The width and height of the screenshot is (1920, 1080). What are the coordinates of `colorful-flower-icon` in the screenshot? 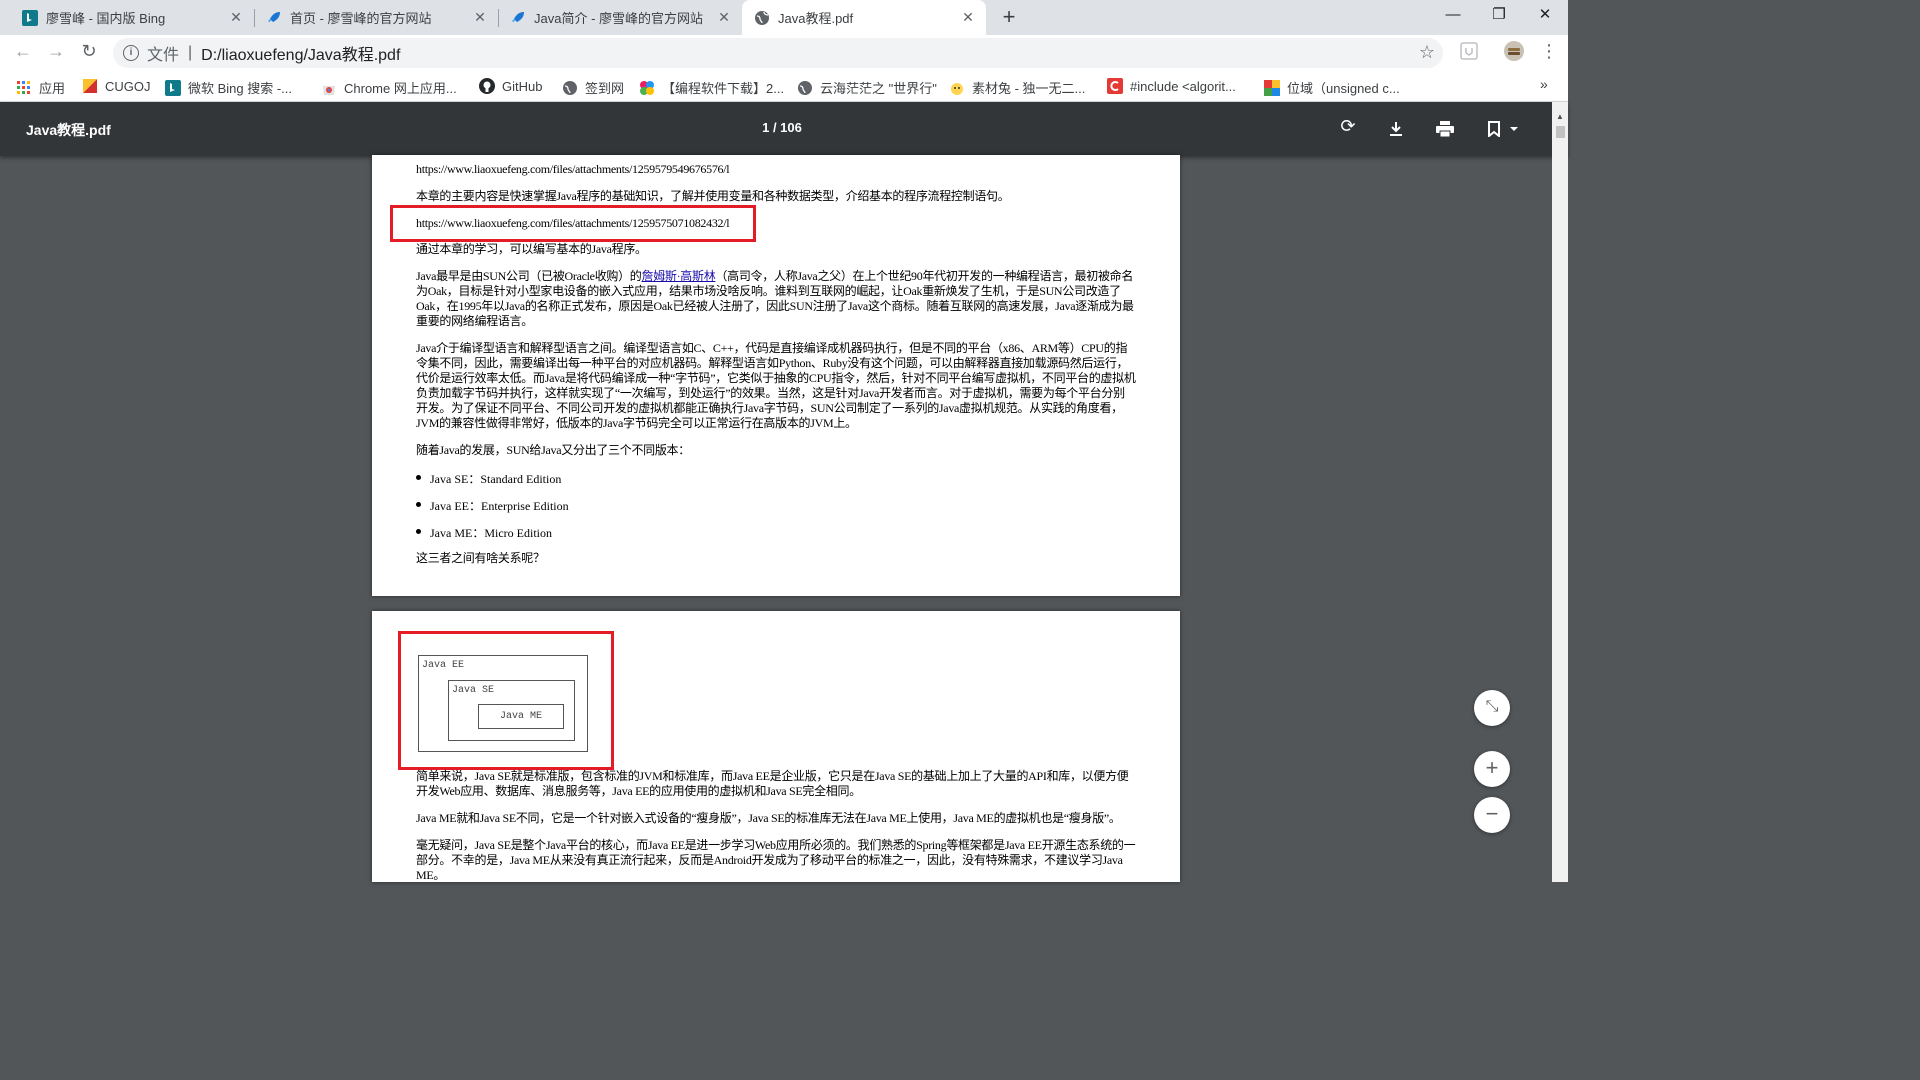 It's located at (647, 87).